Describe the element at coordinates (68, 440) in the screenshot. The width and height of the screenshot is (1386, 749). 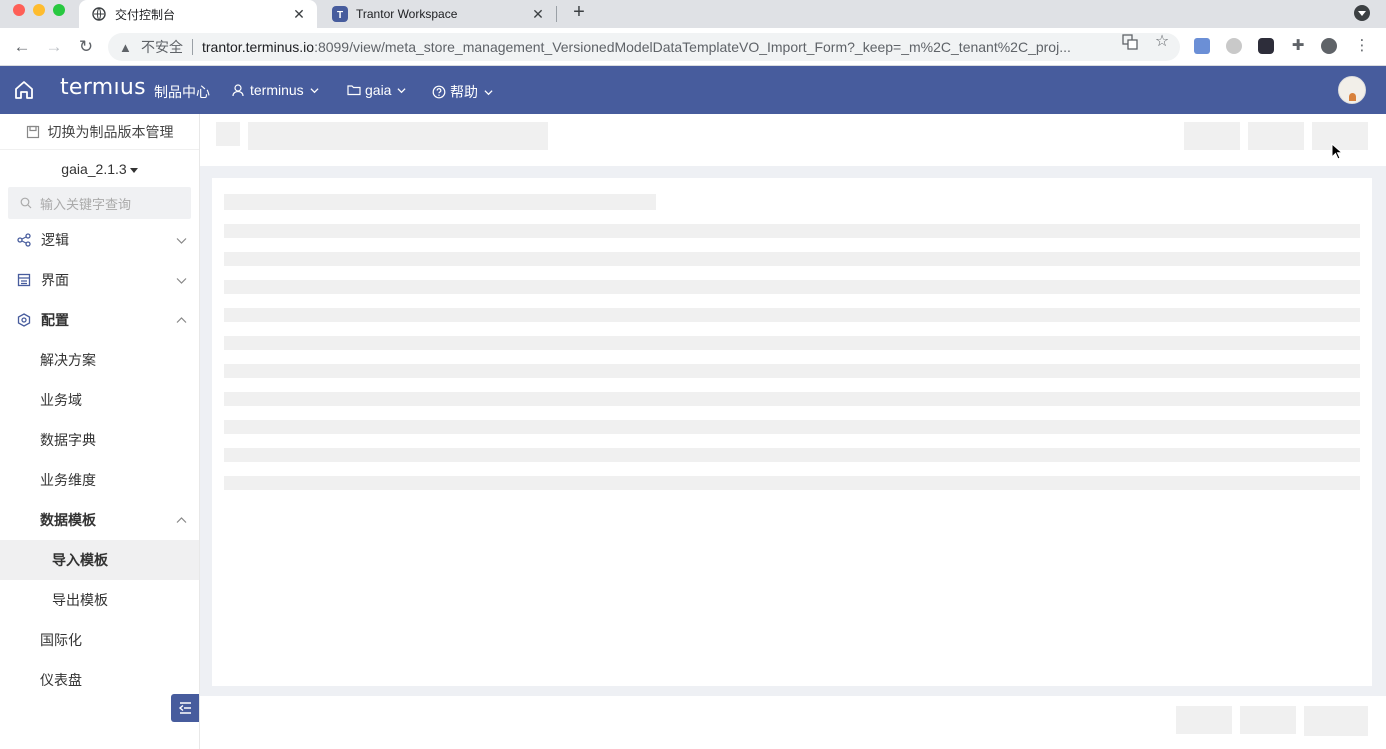
I see `nav-item-label: 数据字典` at that location.